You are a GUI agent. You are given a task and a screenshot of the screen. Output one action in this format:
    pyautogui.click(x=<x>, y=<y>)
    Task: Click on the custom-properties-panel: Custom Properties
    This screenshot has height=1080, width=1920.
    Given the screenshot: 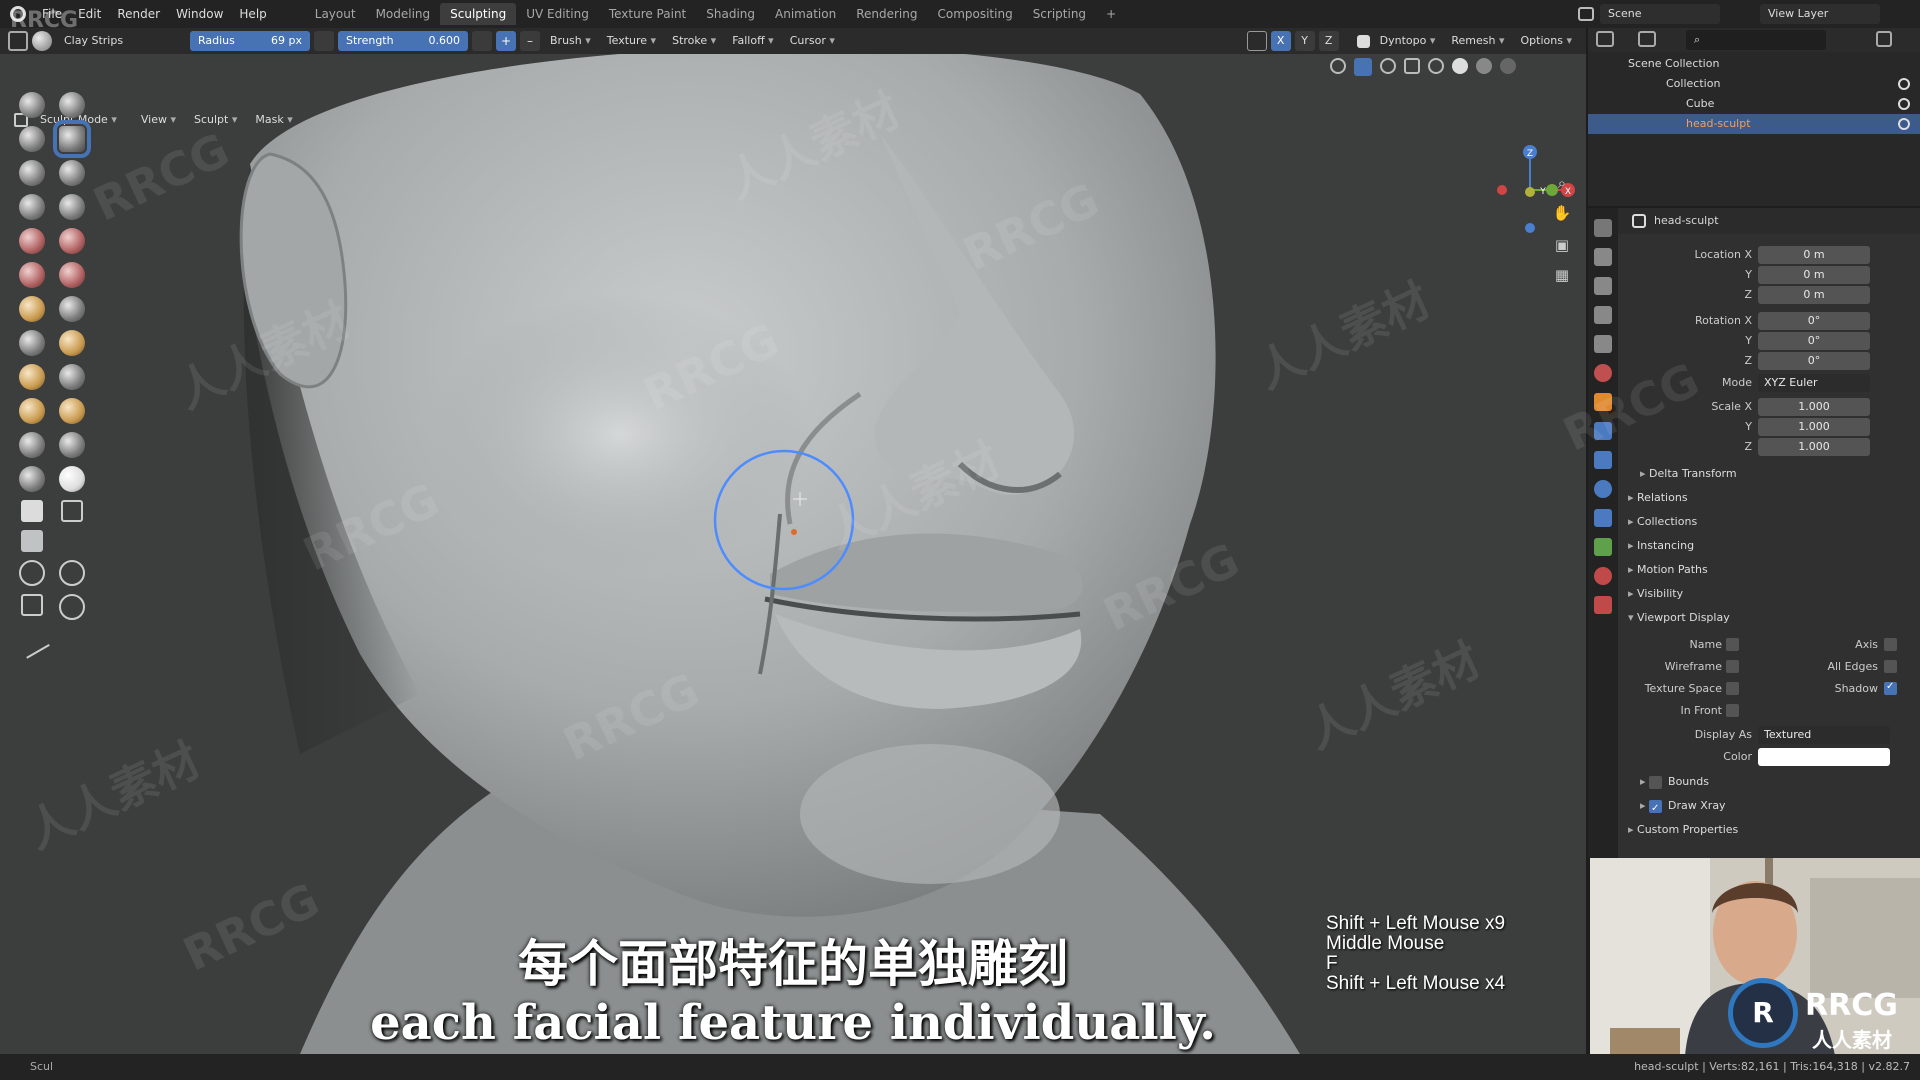 What is the action you would take?
    pyautogui.click(x=1683, y=830)
    